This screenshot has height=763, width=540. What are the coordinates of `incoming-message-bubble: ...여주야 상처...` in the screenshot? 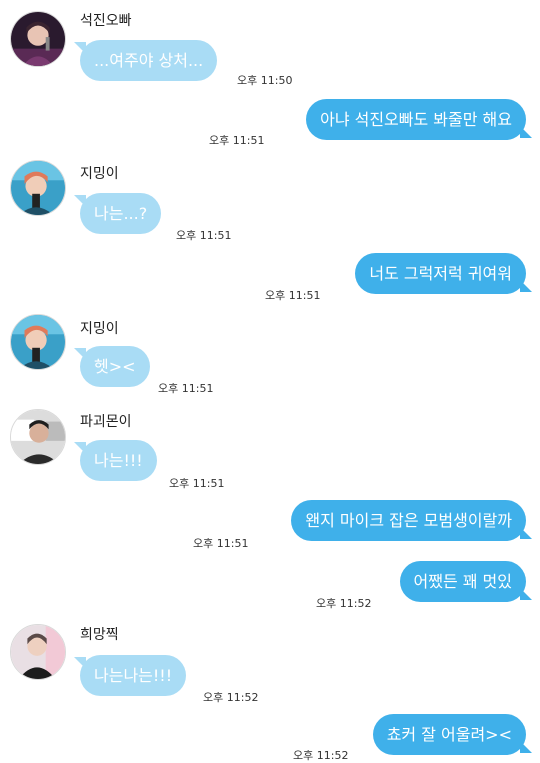 It's located at (145, 60).